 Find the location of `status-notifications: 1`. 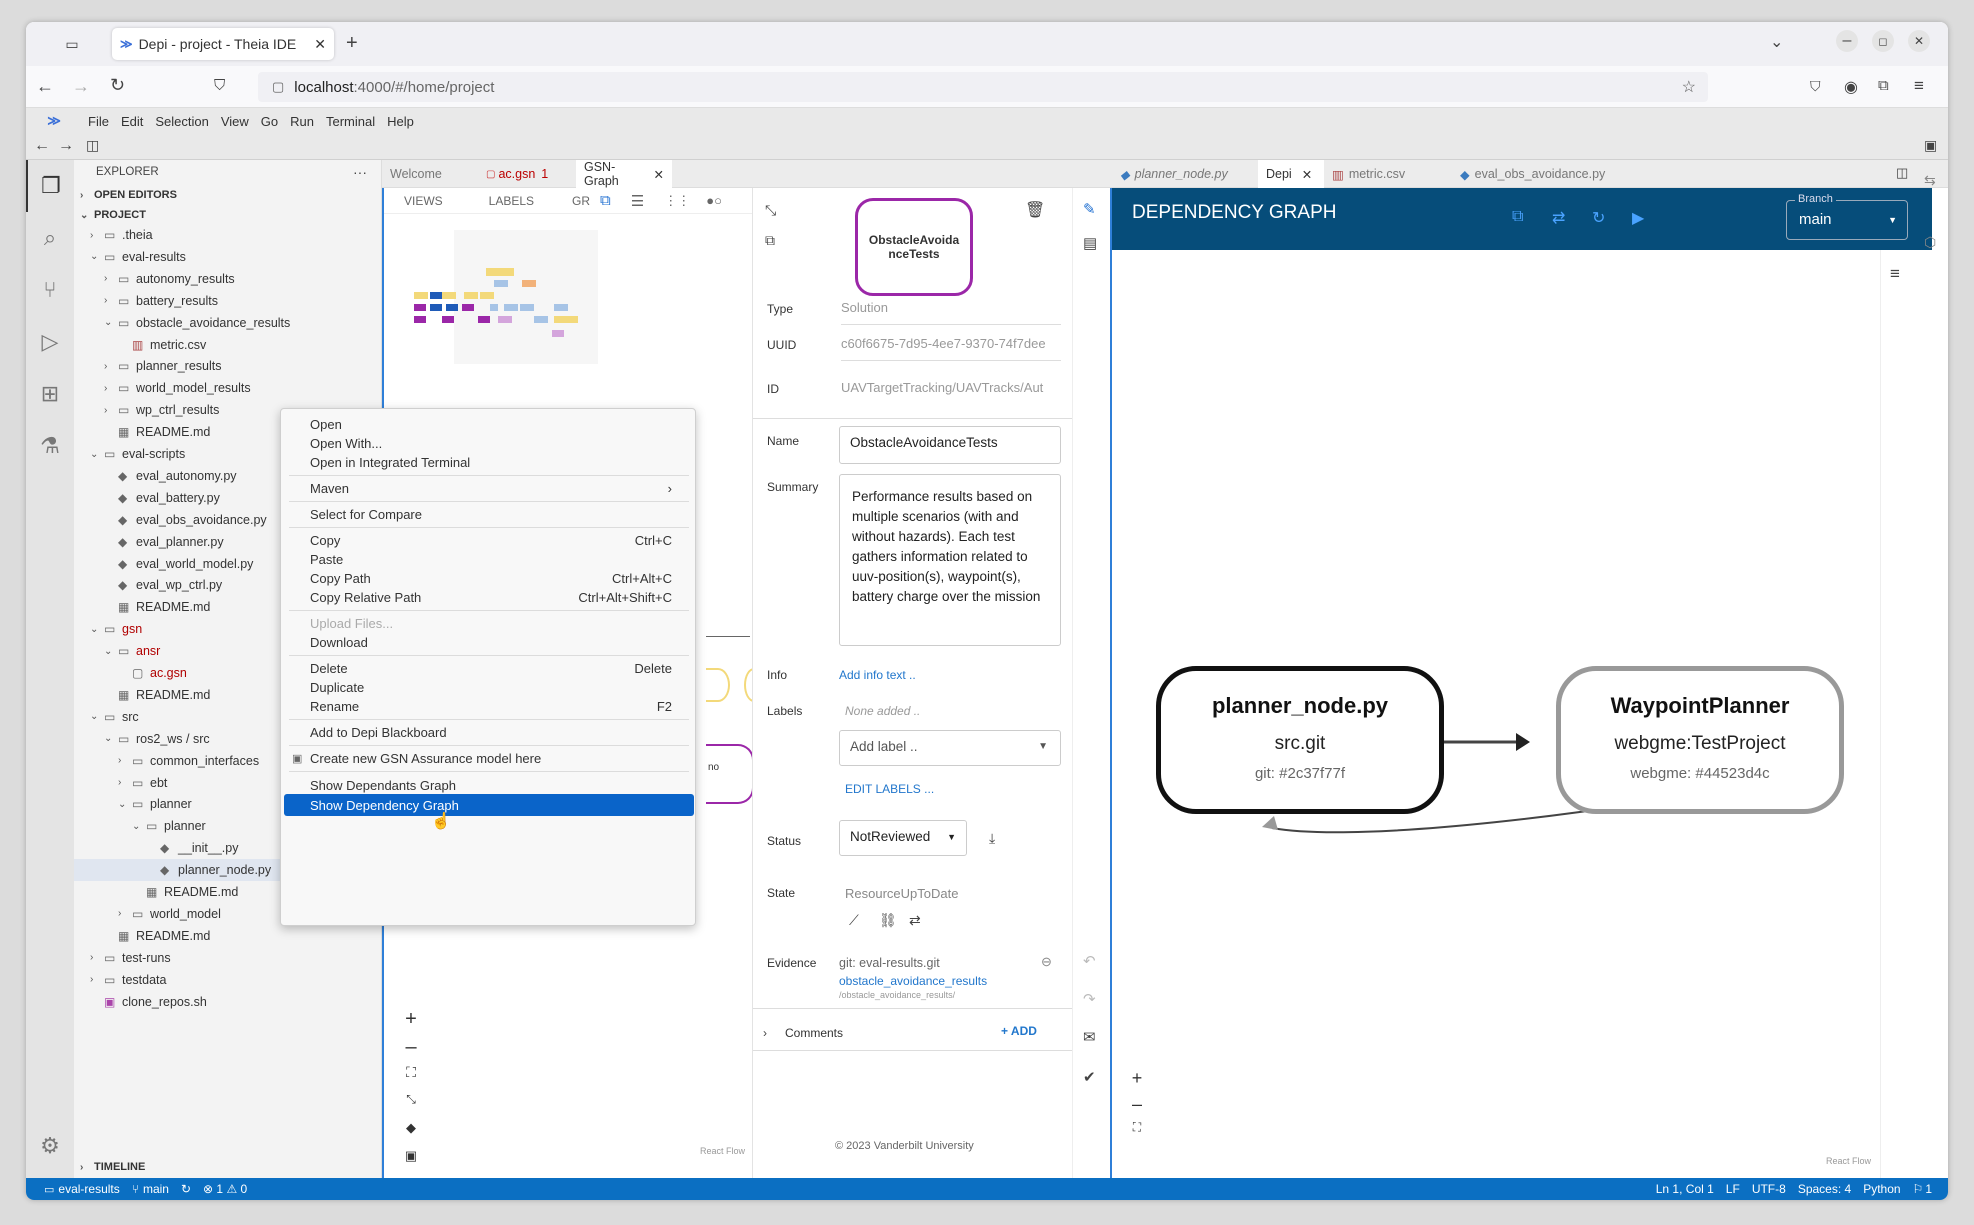

status-notifications: 1 is located at coordinates (1928, 1189).